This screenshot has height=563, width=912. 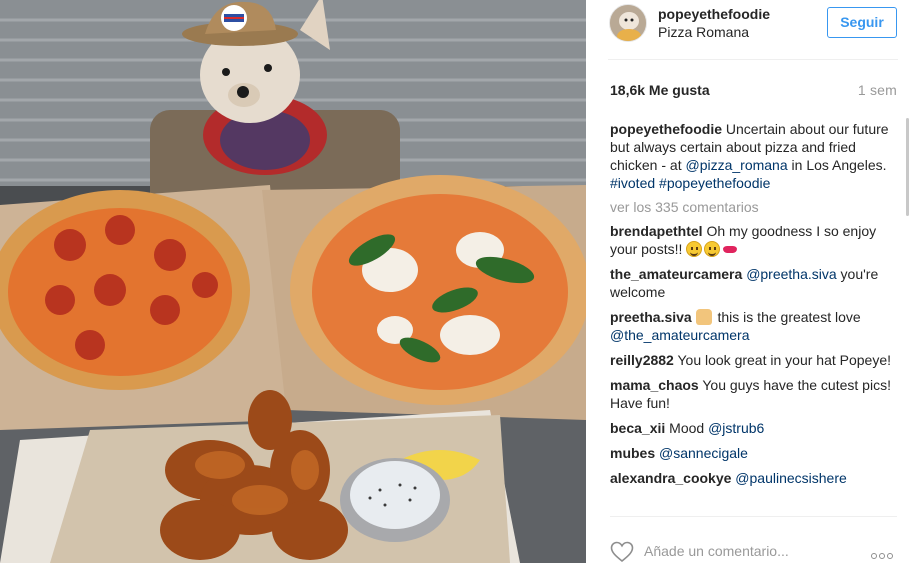 I want to click on divider, so click(x=753, y=516).